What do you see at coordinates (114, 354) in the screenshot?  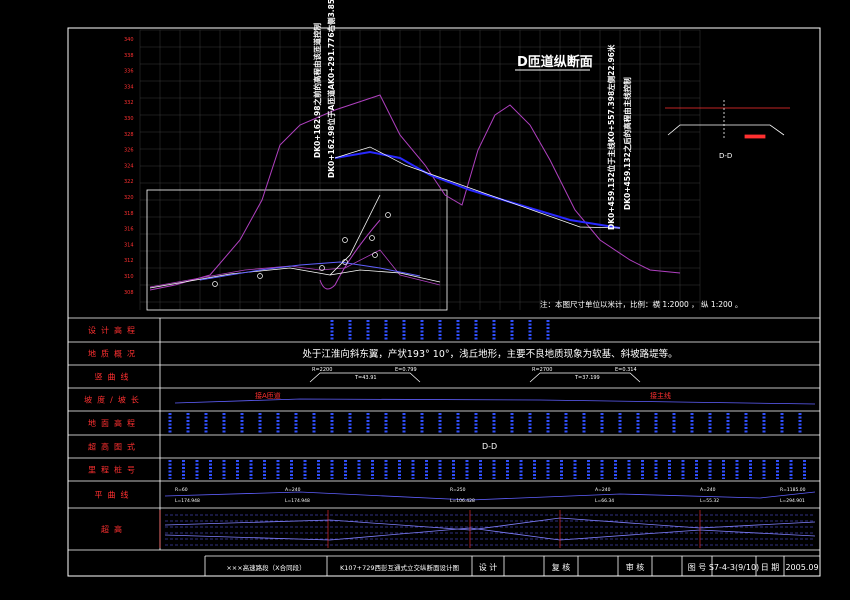 I see `row-label: 地质概况` at bounding box center [114, 354].